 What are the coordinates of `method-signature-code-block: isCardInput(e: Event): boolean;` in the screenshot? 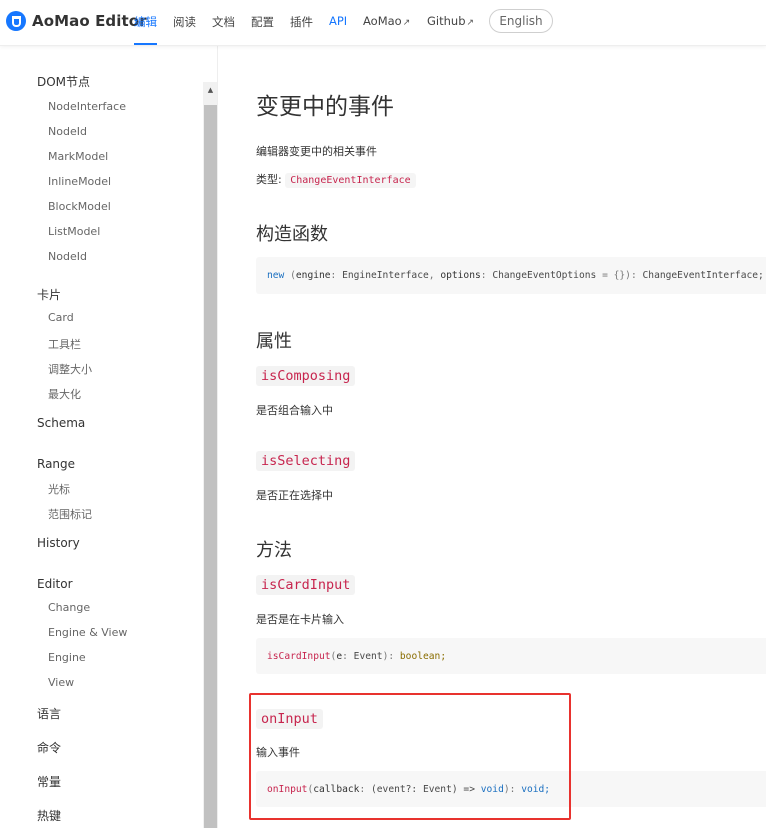 It's located at (511, 656).